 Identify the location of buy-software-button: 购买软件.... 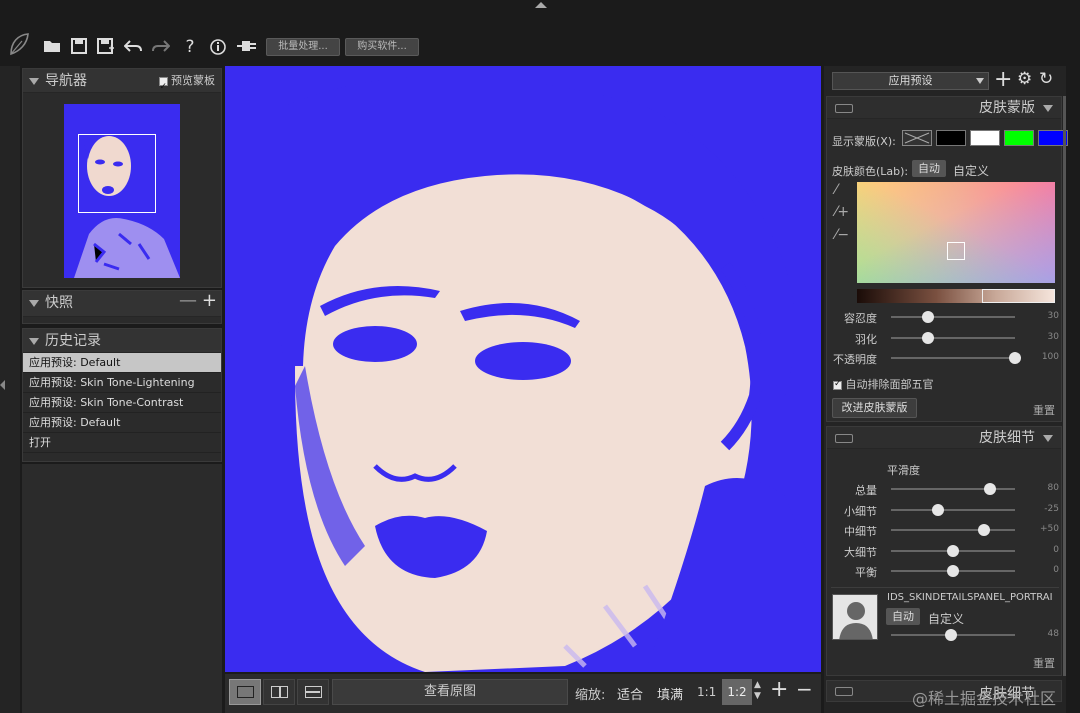
(382, 47).